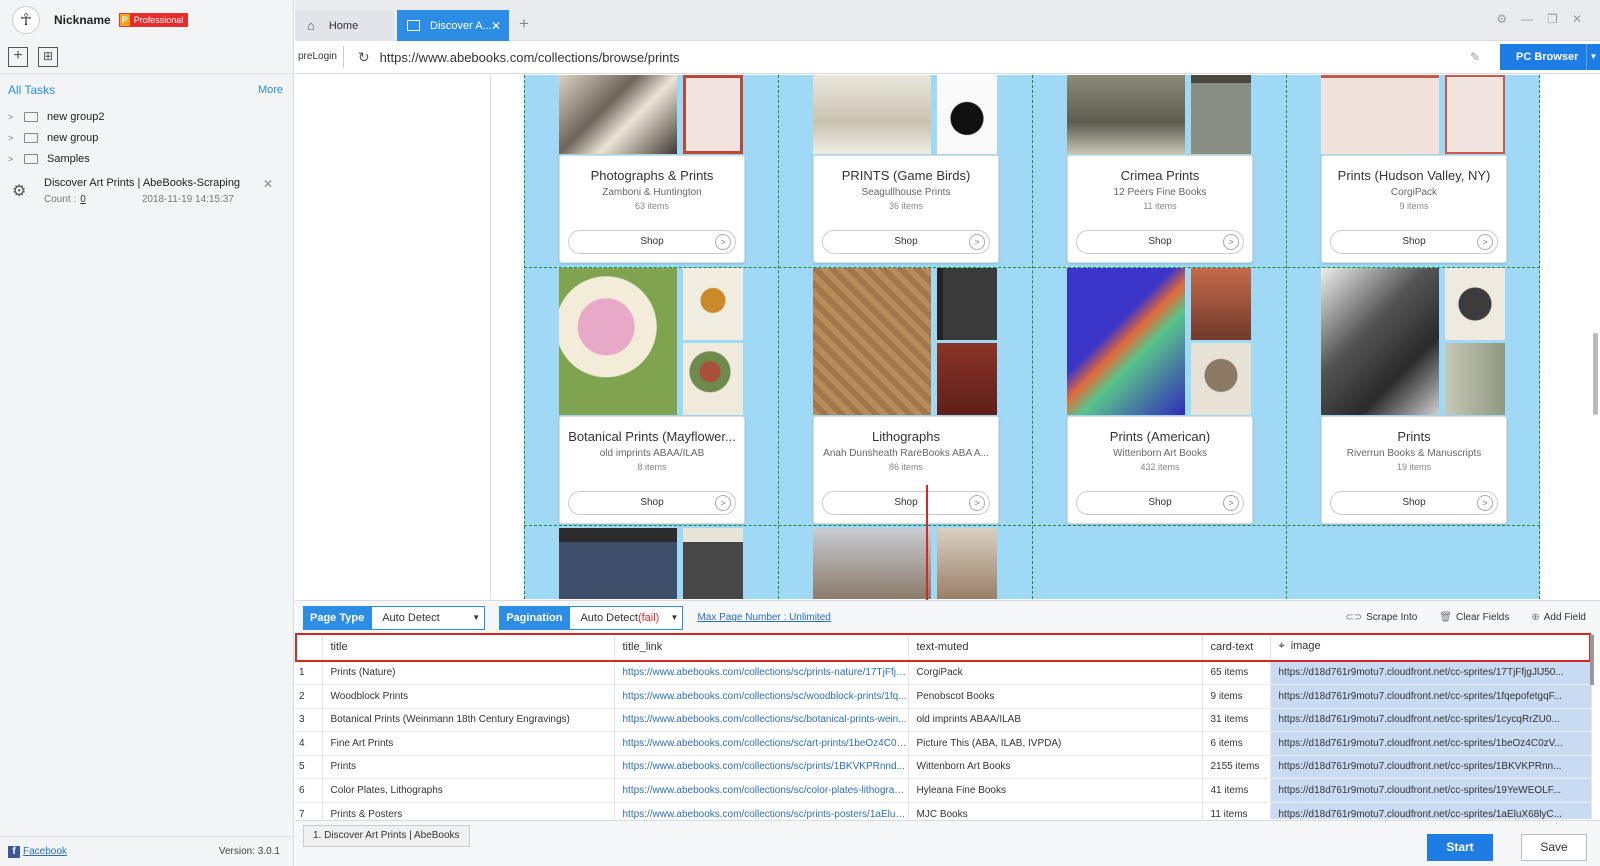  I want to click on save-button: Save, so click(1554, 847).